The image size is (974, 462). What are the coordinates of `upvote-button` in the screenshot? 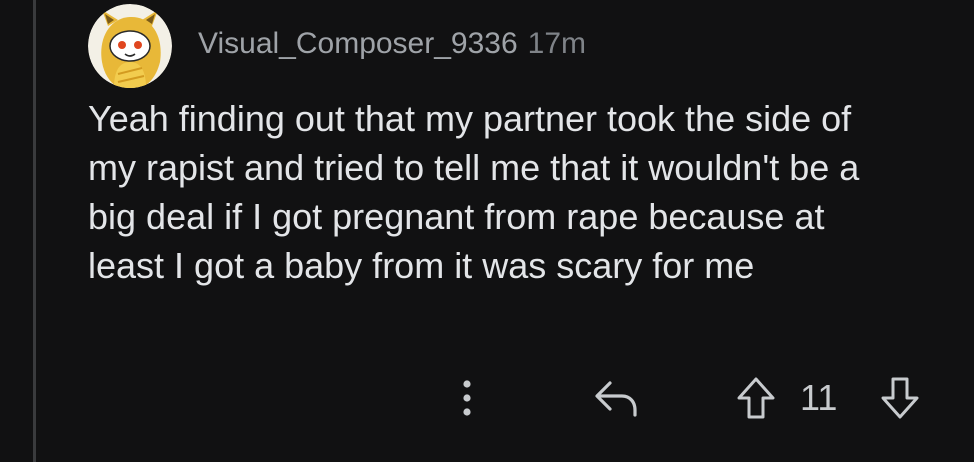 It's located at (756, 398).